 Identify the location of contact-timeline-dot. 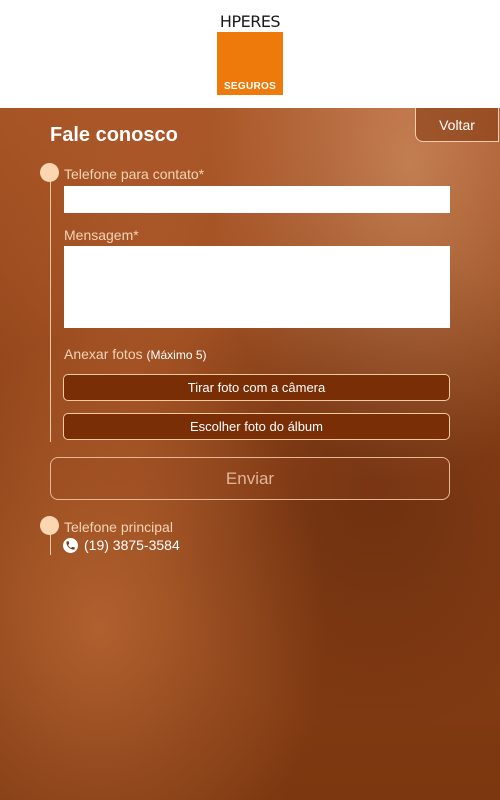
(49, 525).